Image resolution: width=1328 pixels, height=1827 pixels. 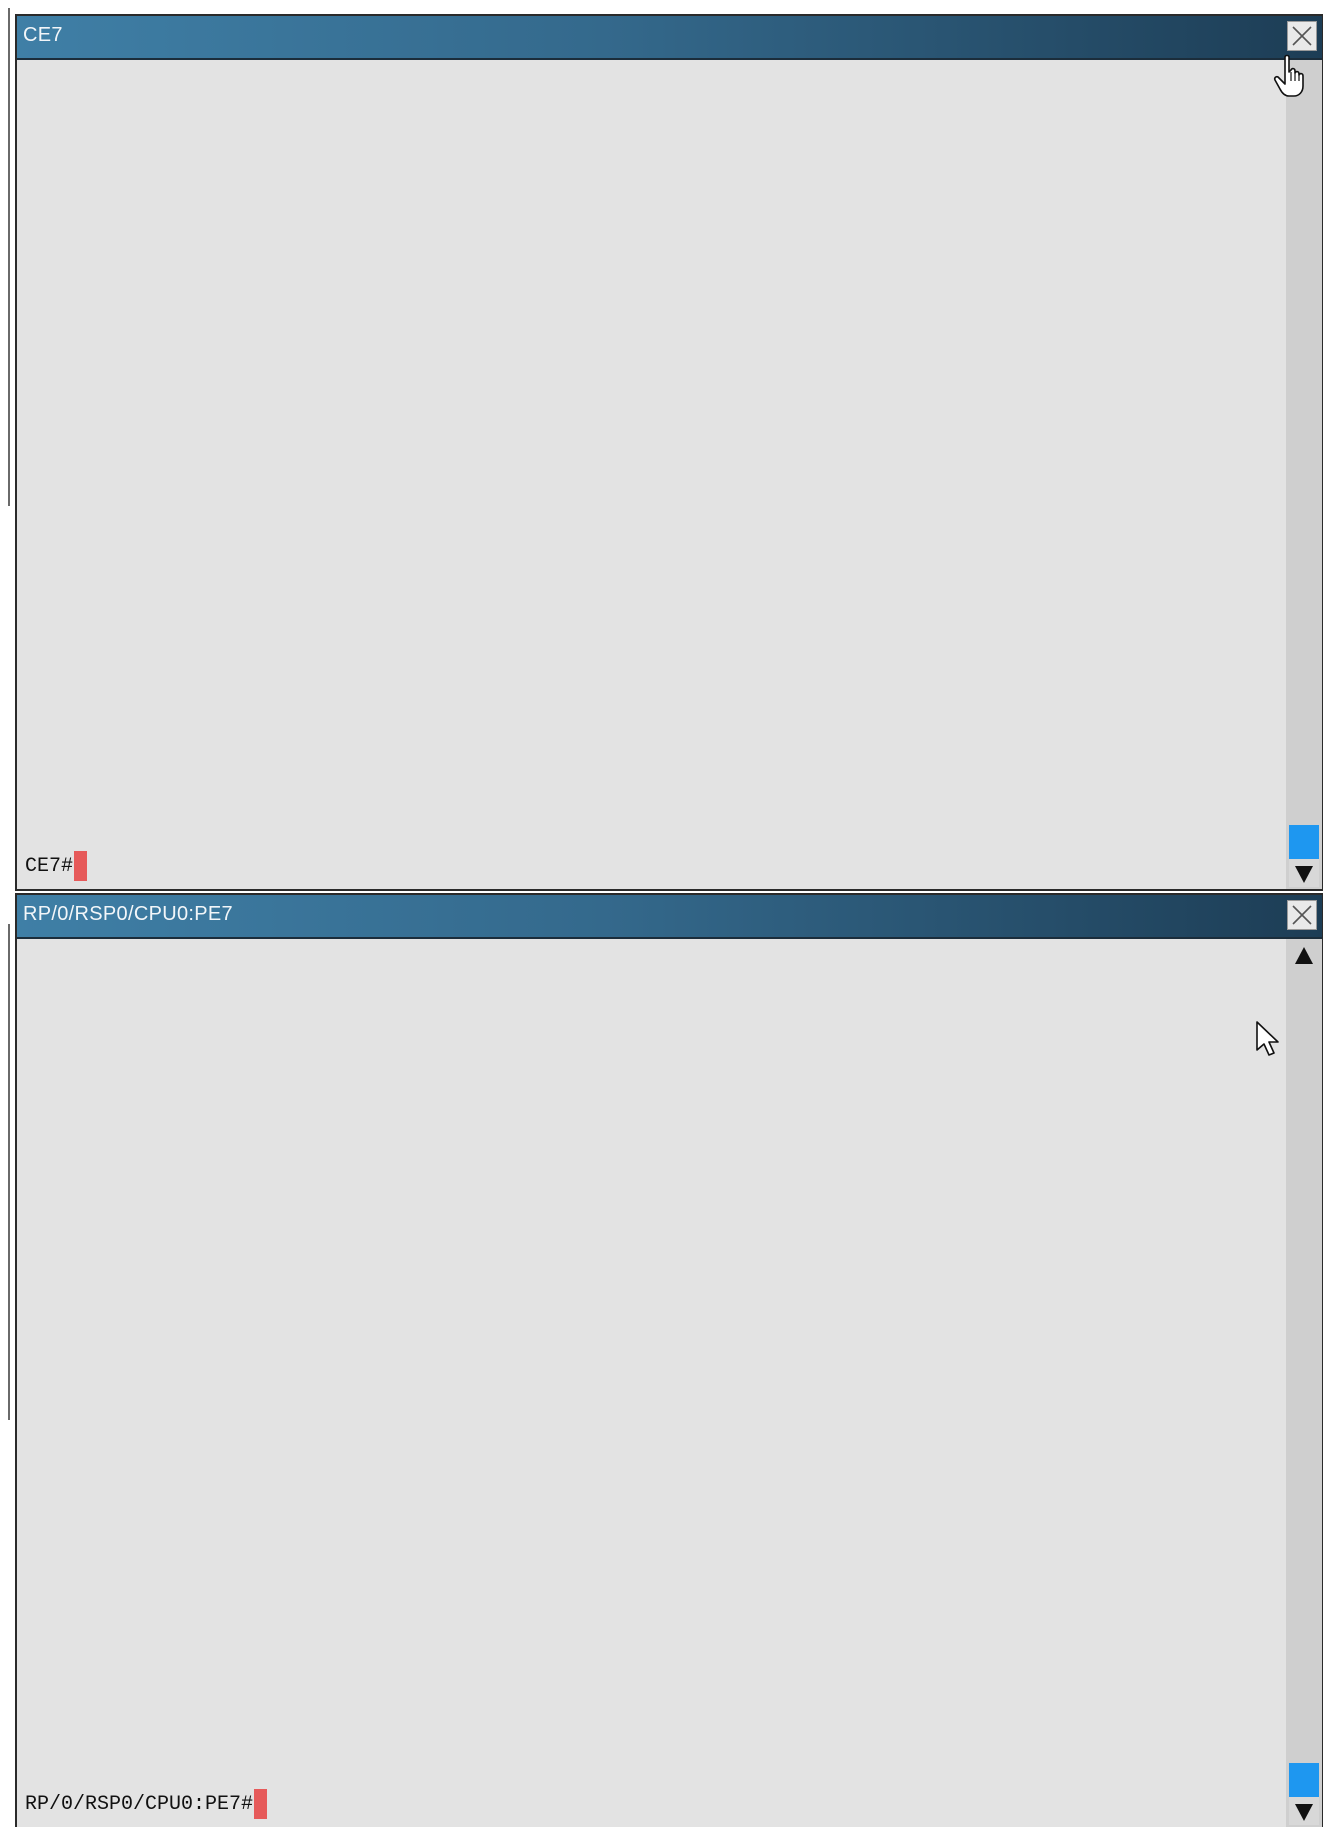 What do you see at coordinates (669, 38) in the screenshot?
I see `title-bar: CE7` at bounding box center [669, 38].